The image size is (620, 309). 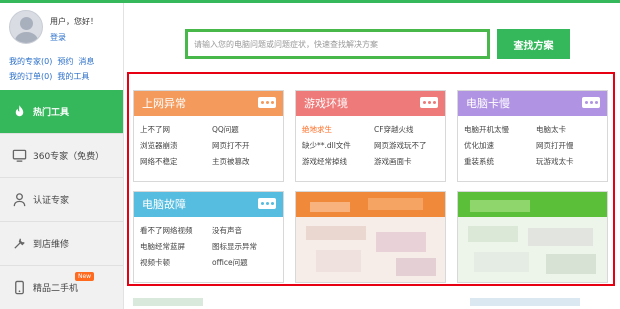 I want to click on card-link: 图标显示异常, so click(x=234, y=246).